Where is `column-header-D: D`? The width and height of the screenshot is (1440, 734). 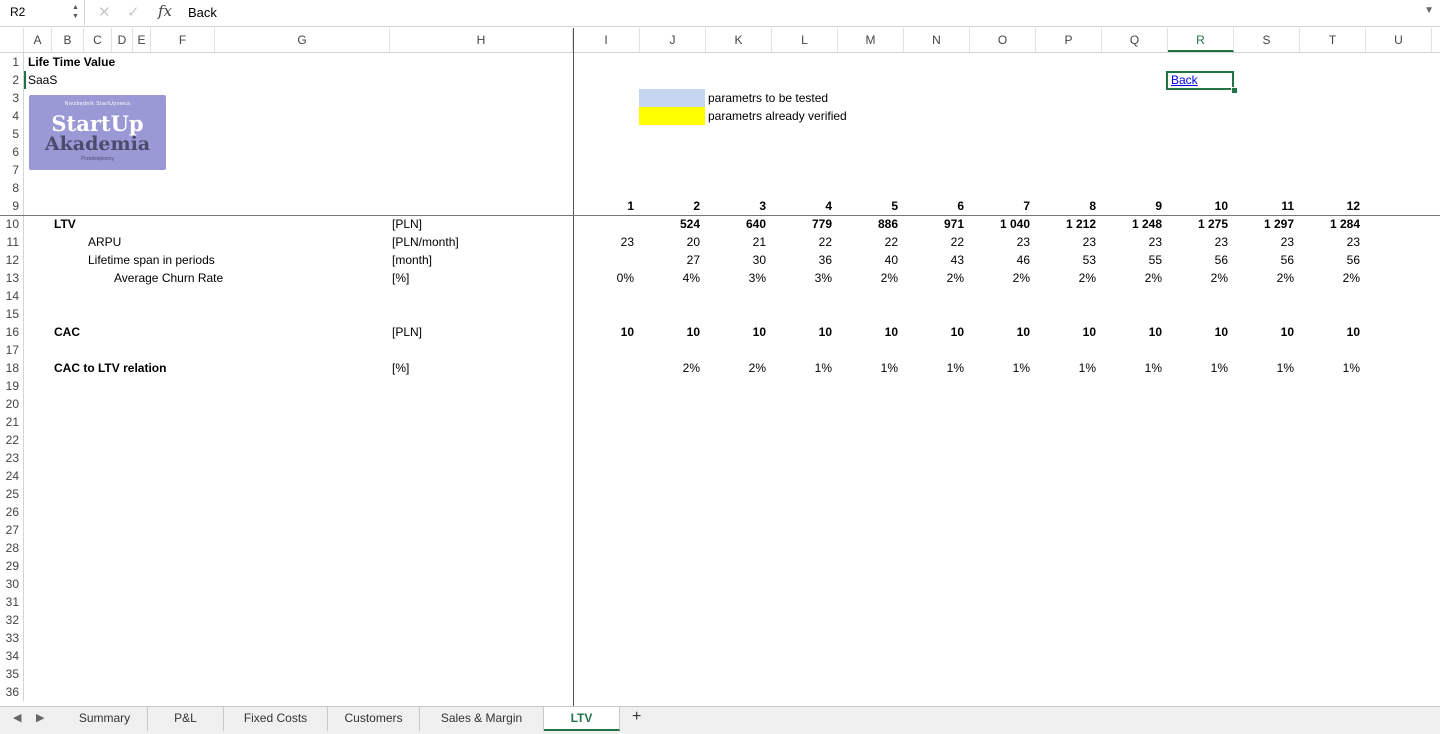 column-header-D: D is located at coordinates (122, 40).